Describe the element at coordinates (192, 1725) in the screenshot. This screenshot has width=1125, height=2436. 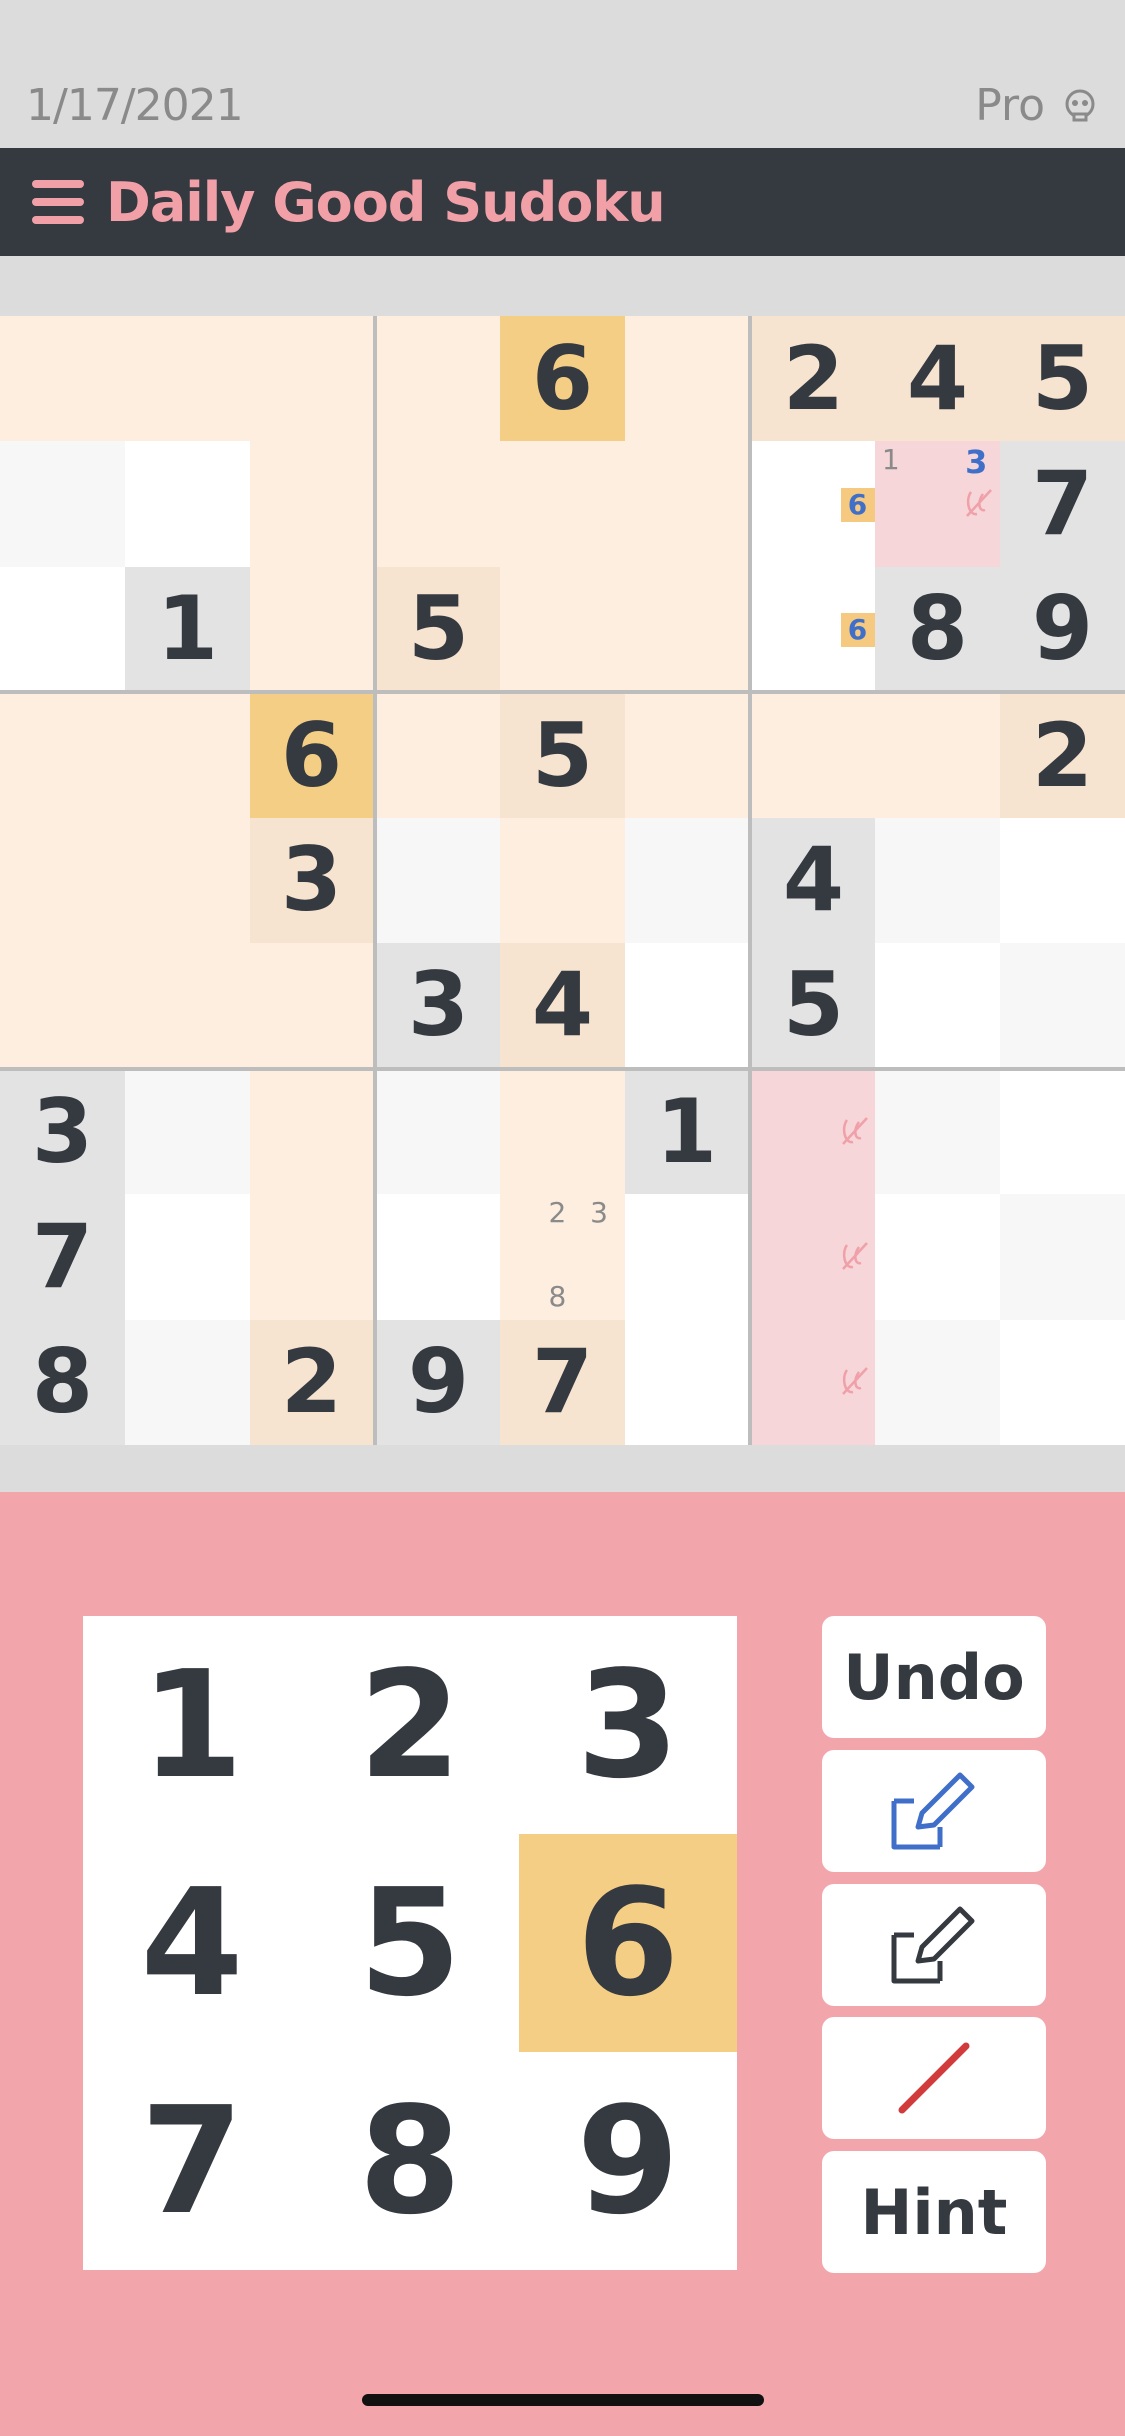
I see `number-key: 1` at that location.